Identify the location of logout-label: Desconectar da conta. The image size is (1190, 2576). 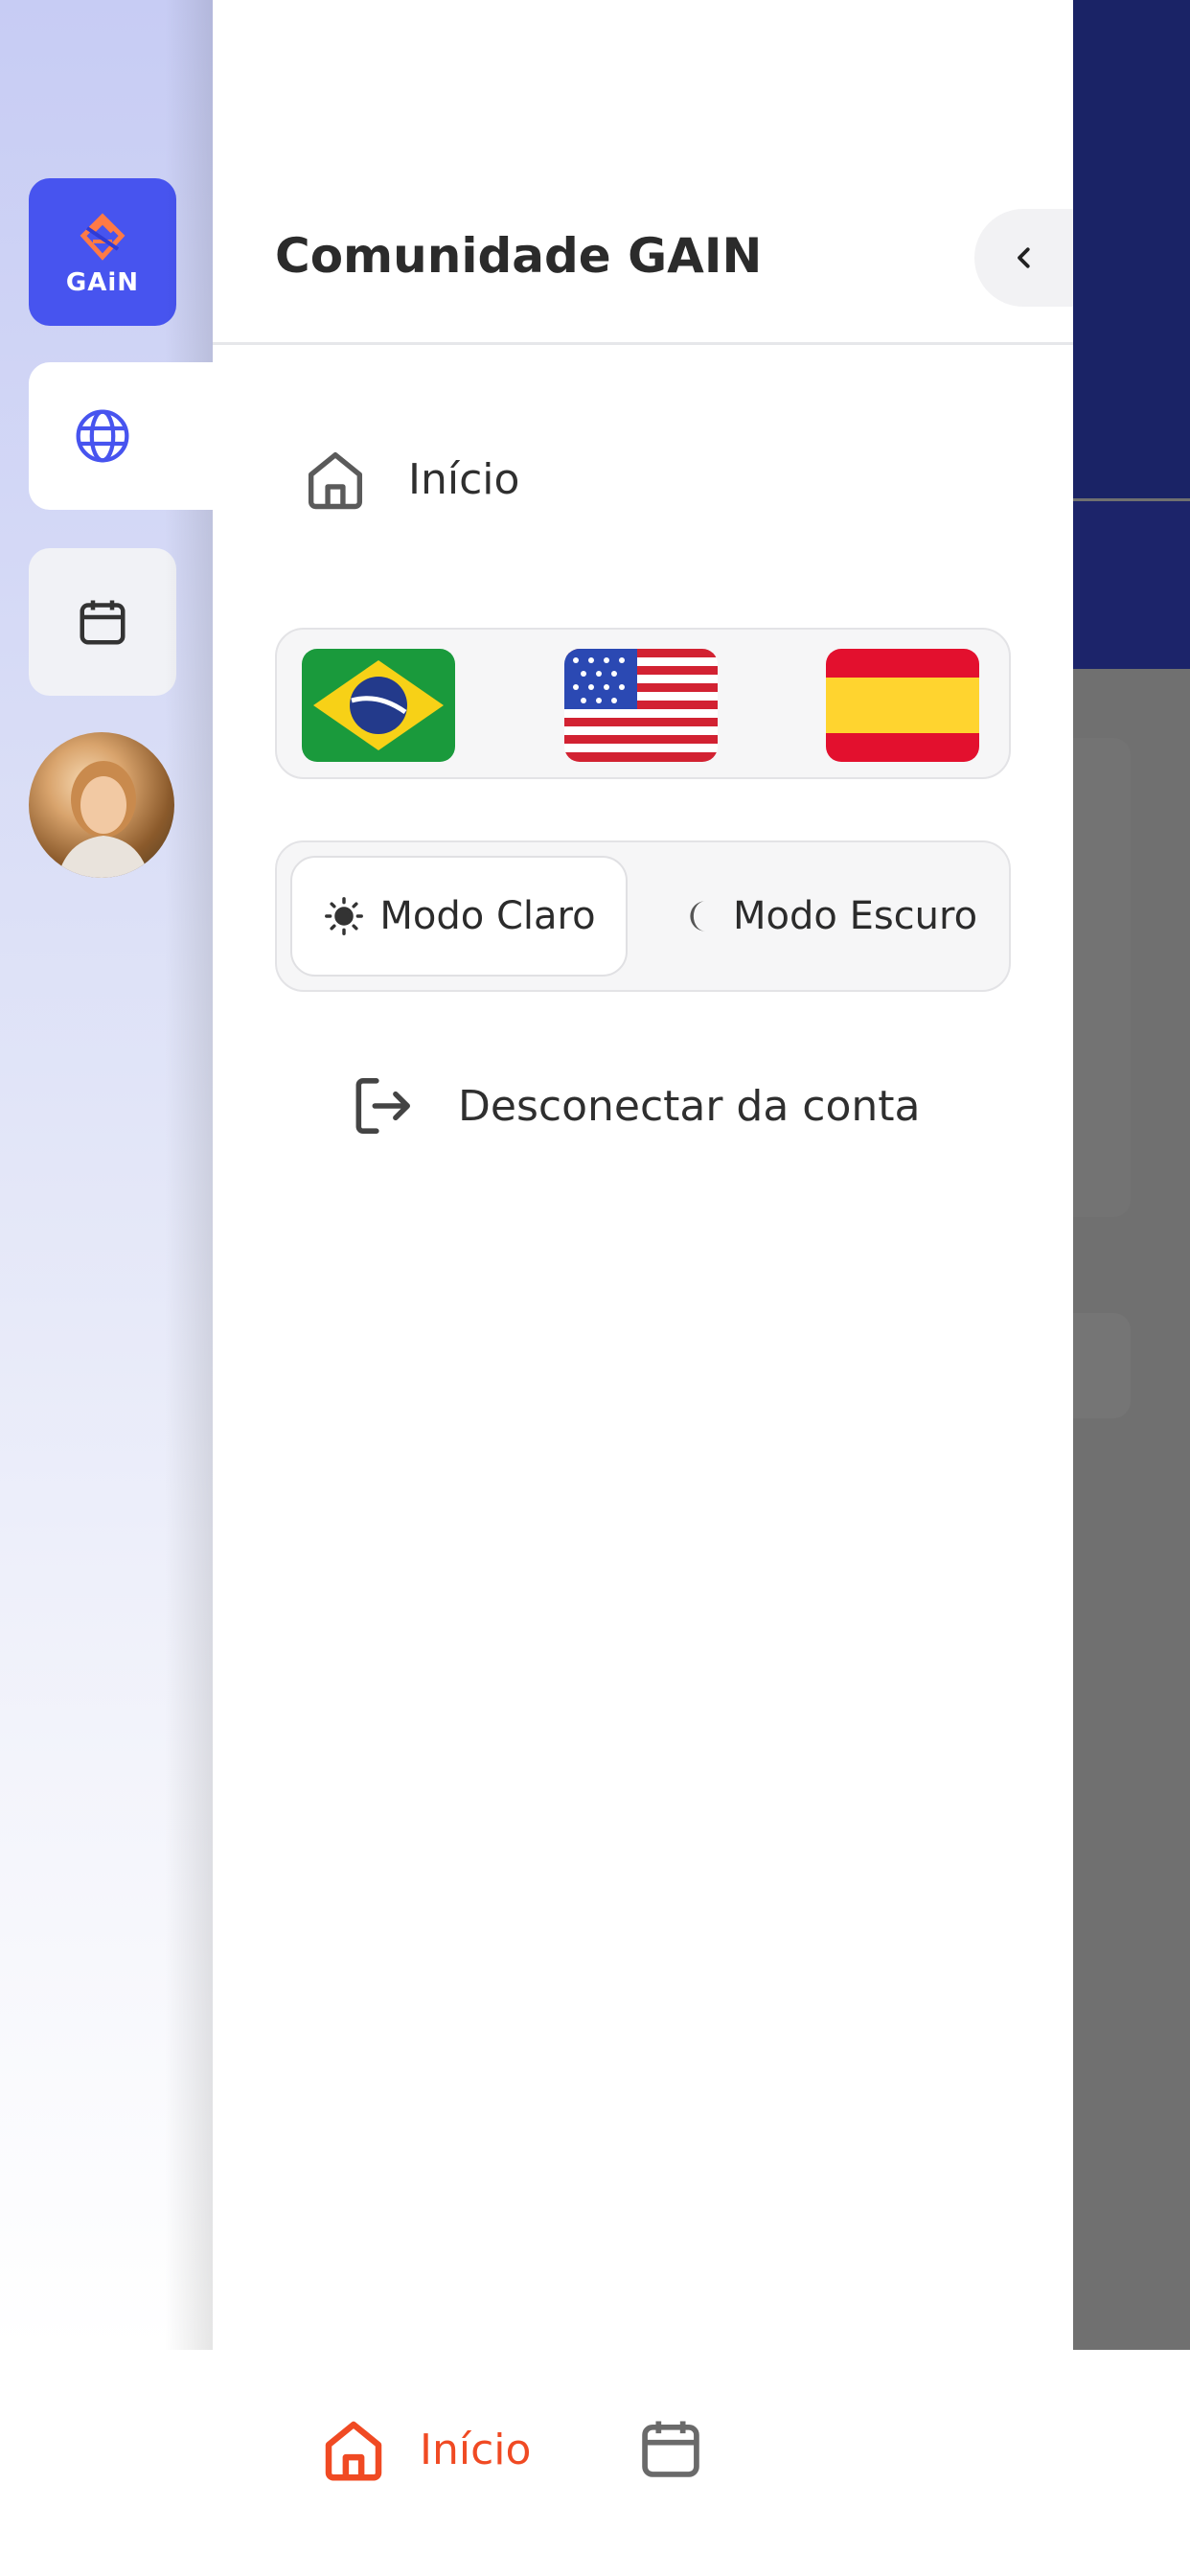
(689, 1106).